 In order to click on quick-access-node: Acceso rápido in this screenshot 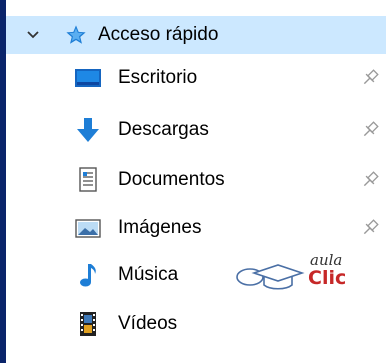, I will do `click(196, 35)`.